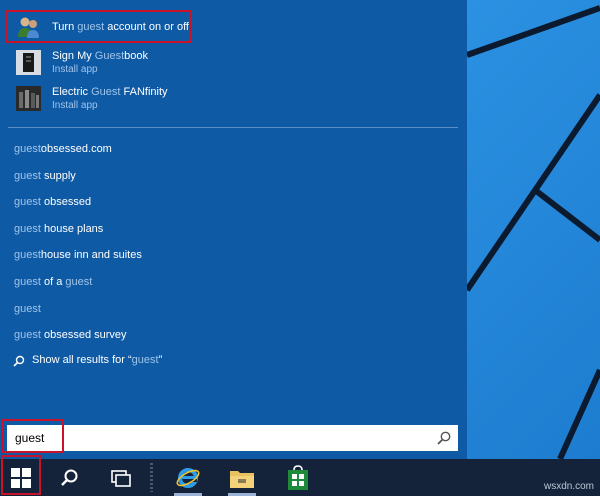 The image size is (600, 496). What do you see at coordinates (21, 475) in the screenshot?
I see `annotation-highlight-start-button` at bounding box center [21, 475].